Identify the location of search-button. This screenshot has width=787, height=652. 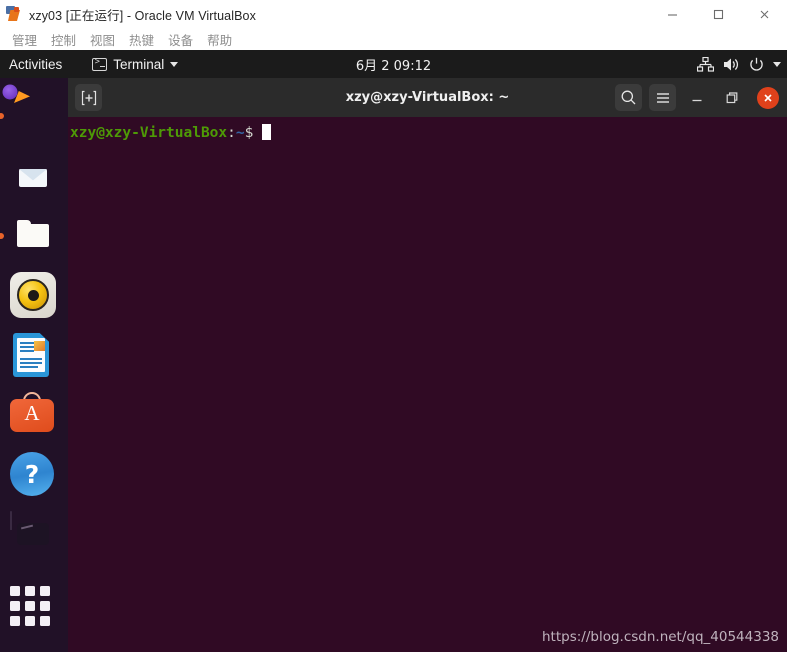
(628, 97).